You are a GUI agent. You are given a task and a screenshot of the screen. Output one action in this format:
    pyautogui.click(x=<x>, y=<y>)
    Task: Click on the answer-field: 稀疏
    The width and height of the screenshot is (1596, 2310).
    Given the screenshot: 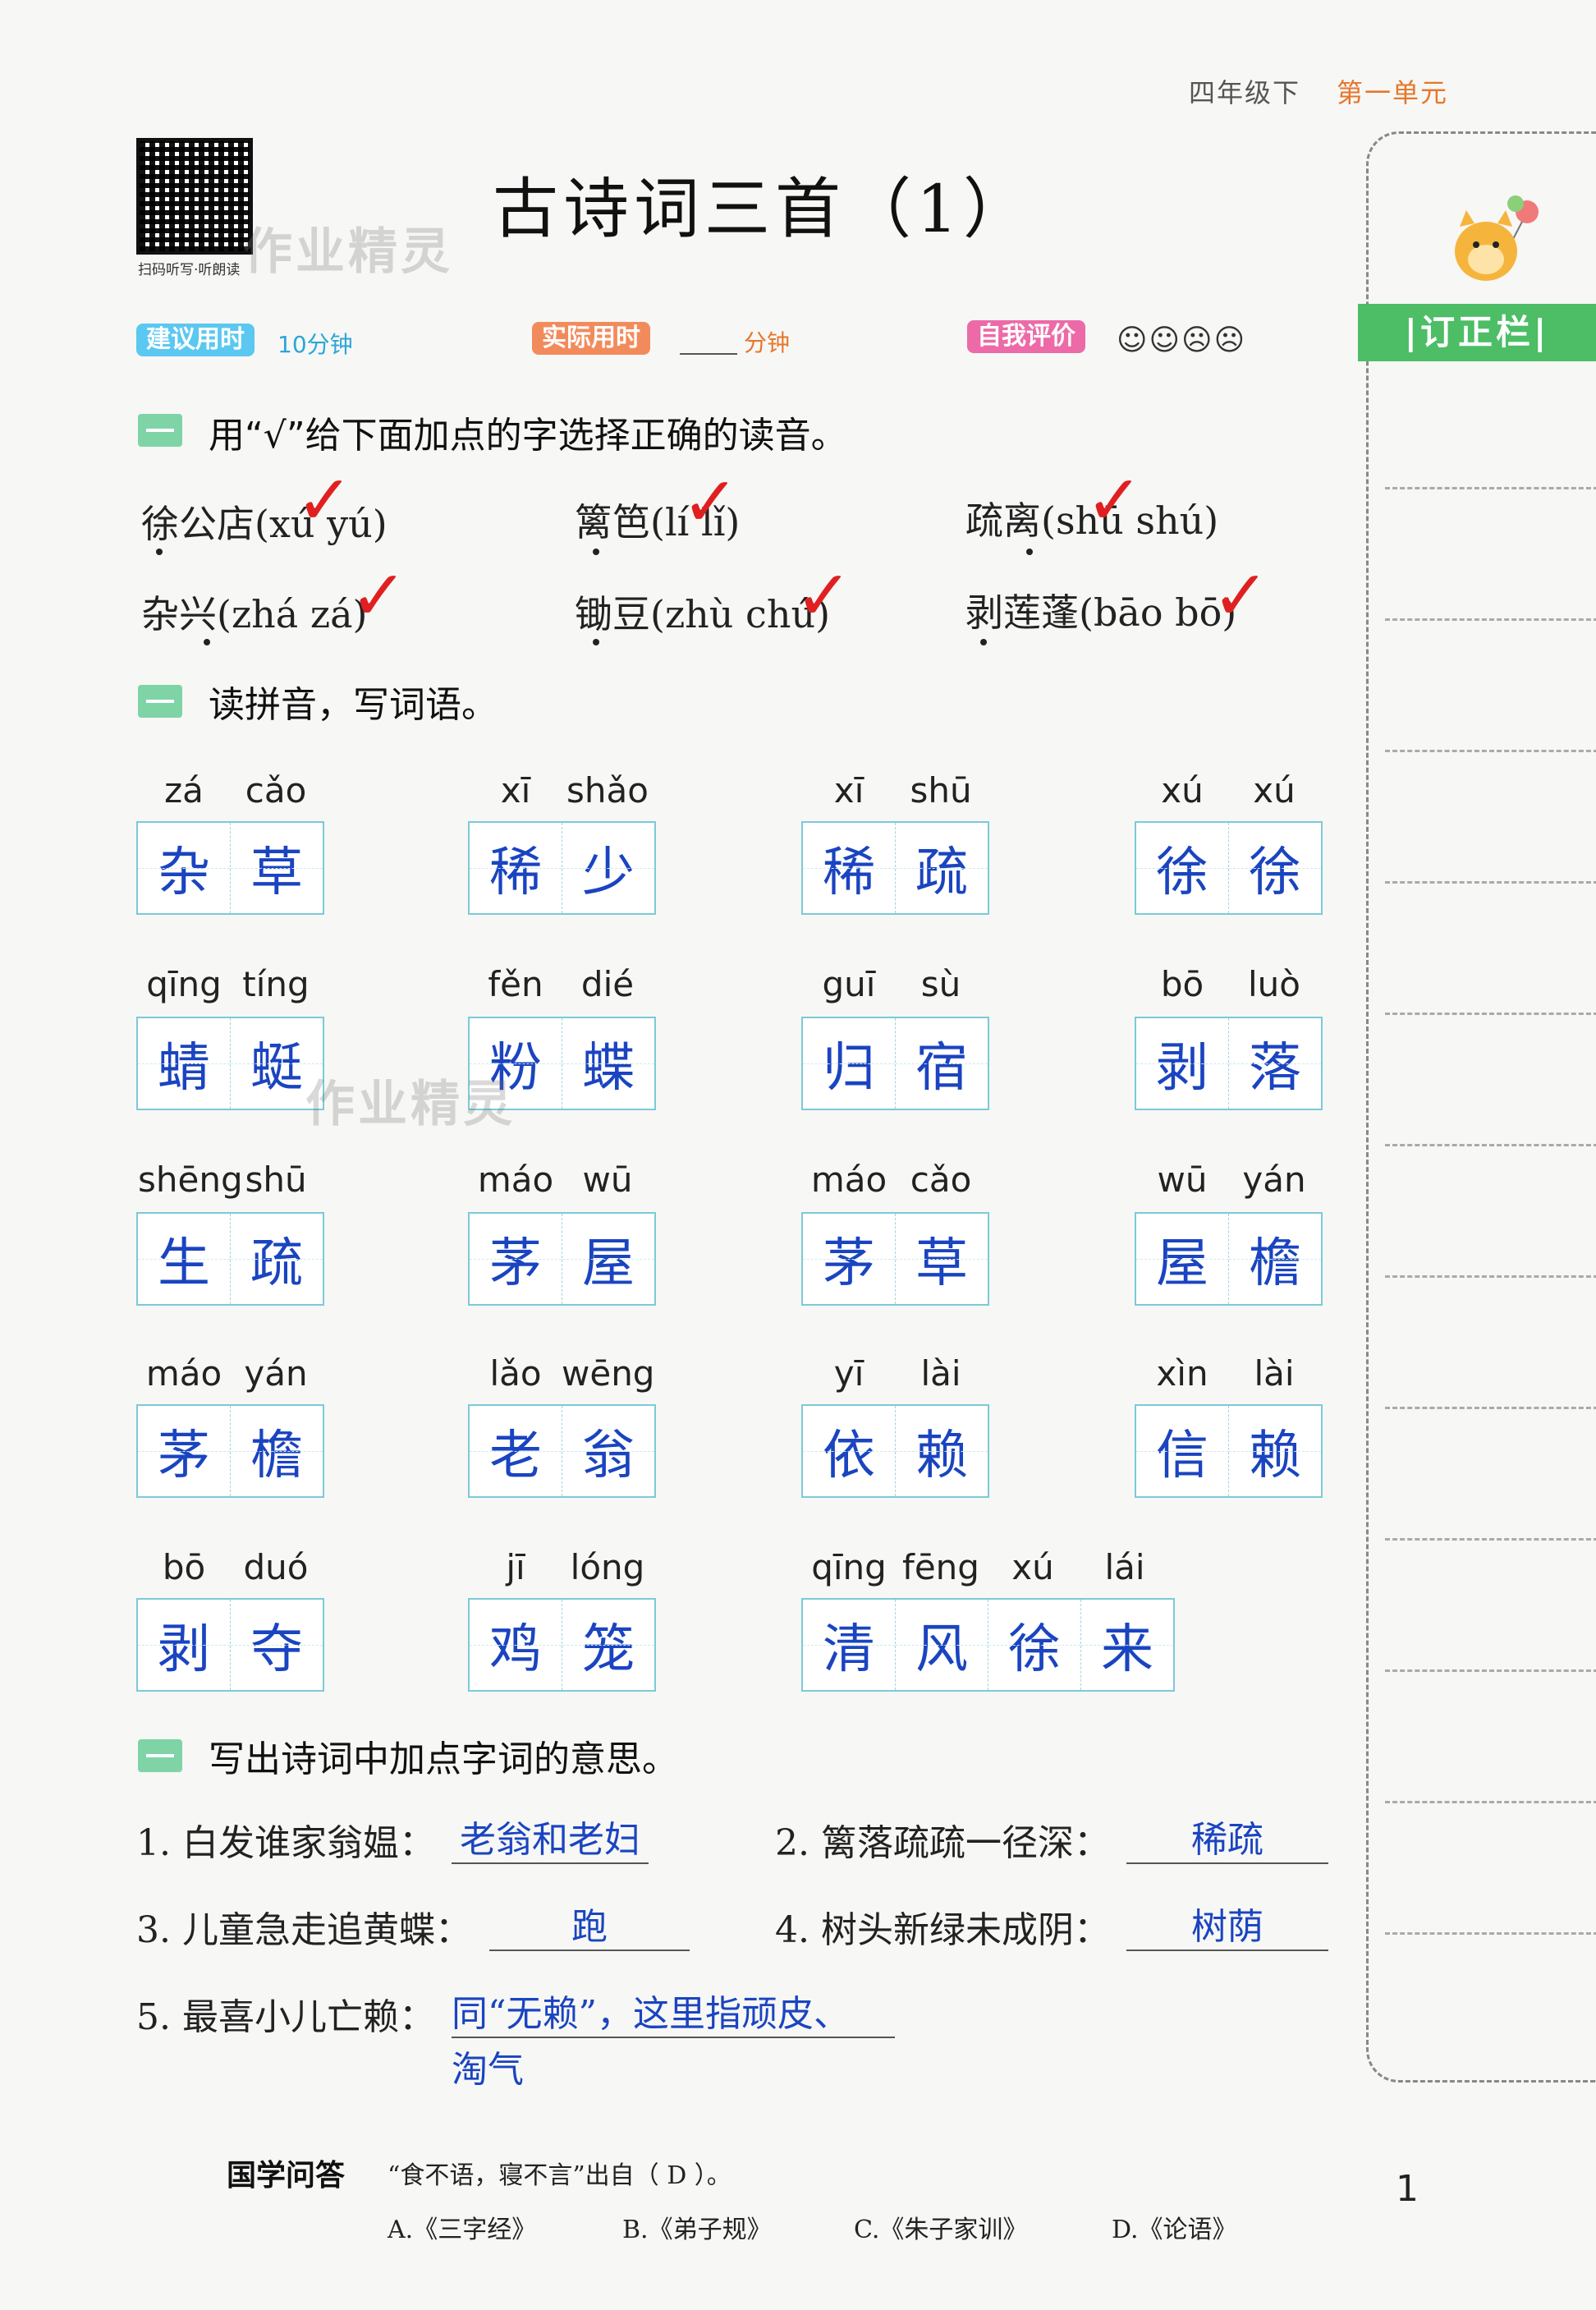 What is the action you would take?
    pyautogui.click(x=1227, y=1837)
    